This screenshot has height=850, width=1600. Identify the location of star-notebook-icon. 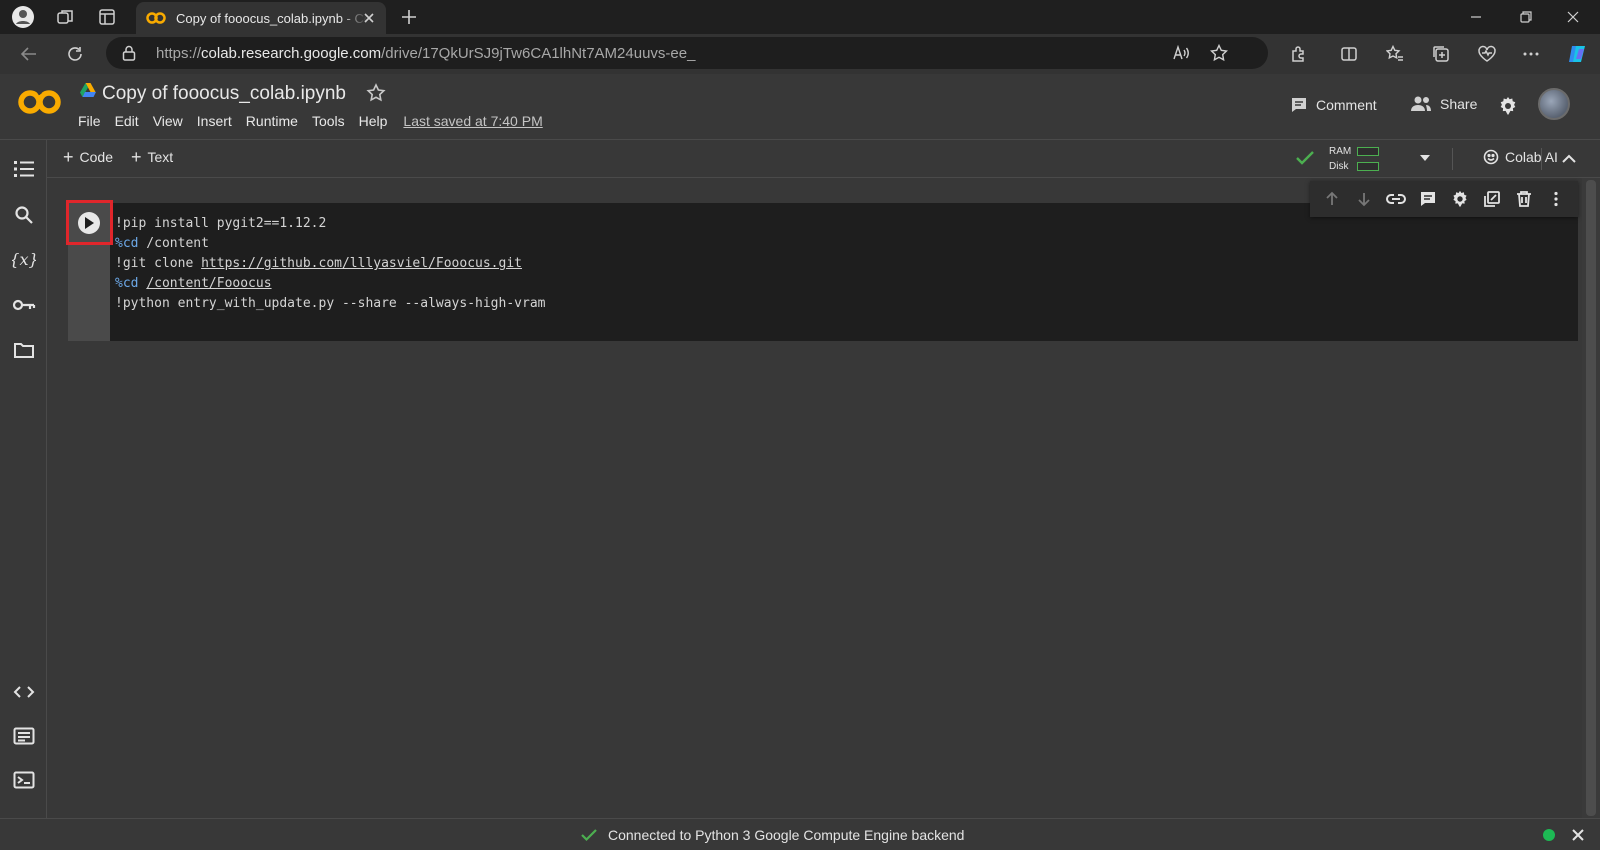
(376, 93).